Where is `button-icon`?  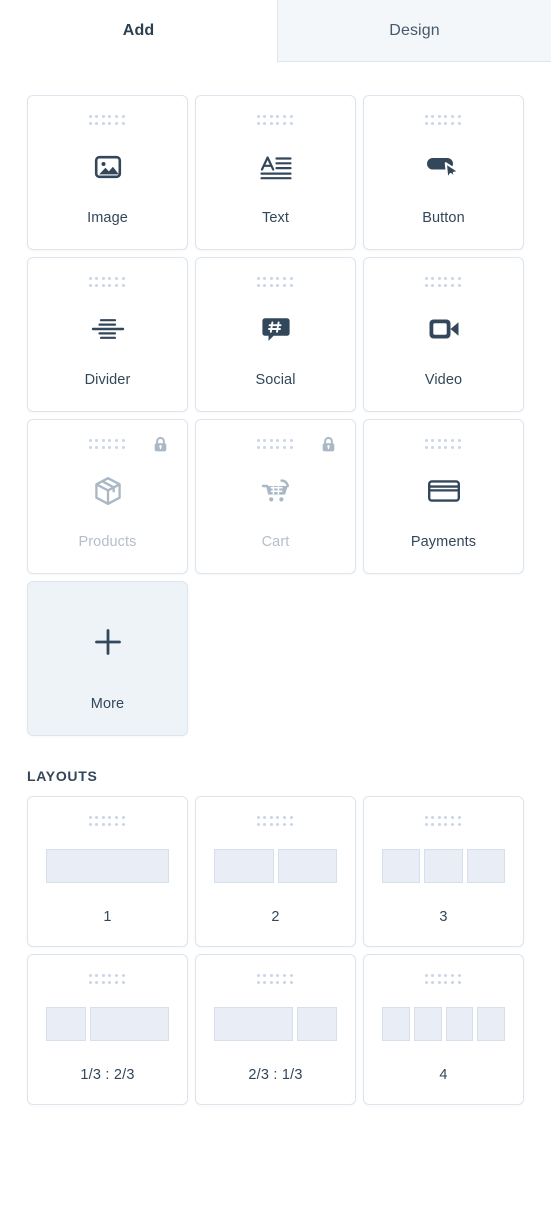
button-icon is located at coordinates (443, 167).